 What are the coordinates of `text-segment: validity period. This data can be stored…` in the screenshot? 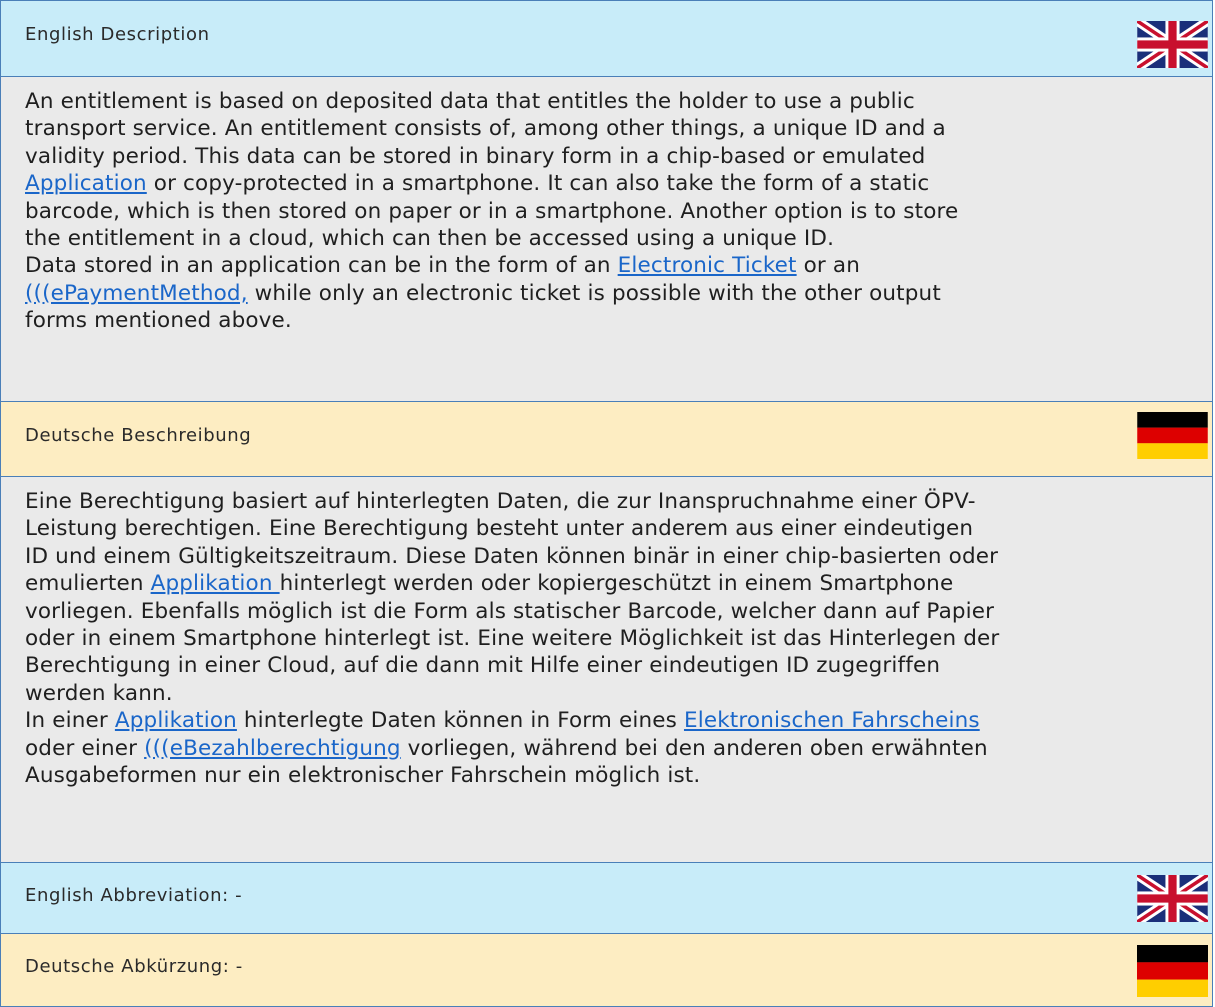 It's located at (475, 156).